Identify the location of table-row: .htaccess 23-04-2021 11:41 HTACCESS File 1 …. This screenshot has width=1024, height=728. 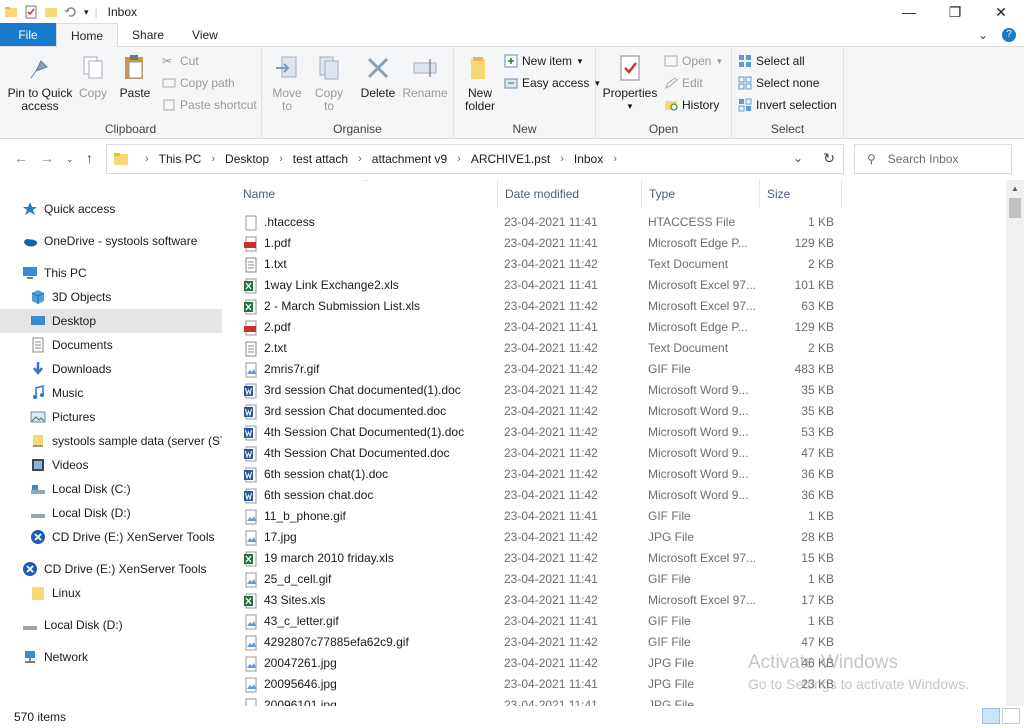
(536, 222).